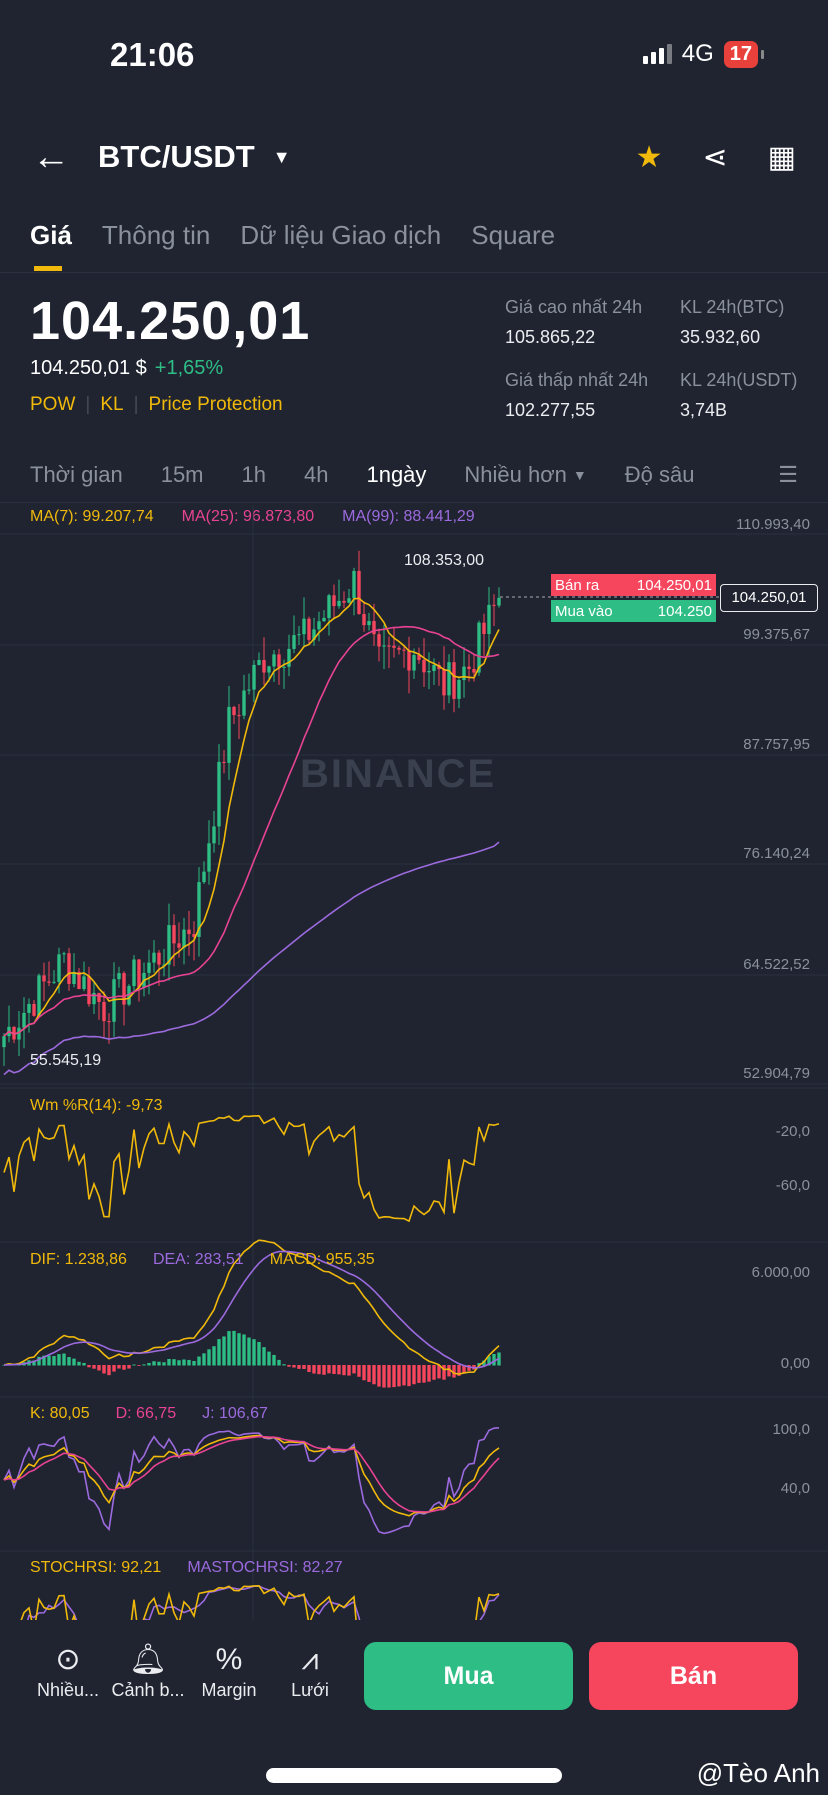  Describe the element at coordinates (96, 1106) in the screenshot. I see `wr-legend: Wm %R(14): -9,73` at that location.